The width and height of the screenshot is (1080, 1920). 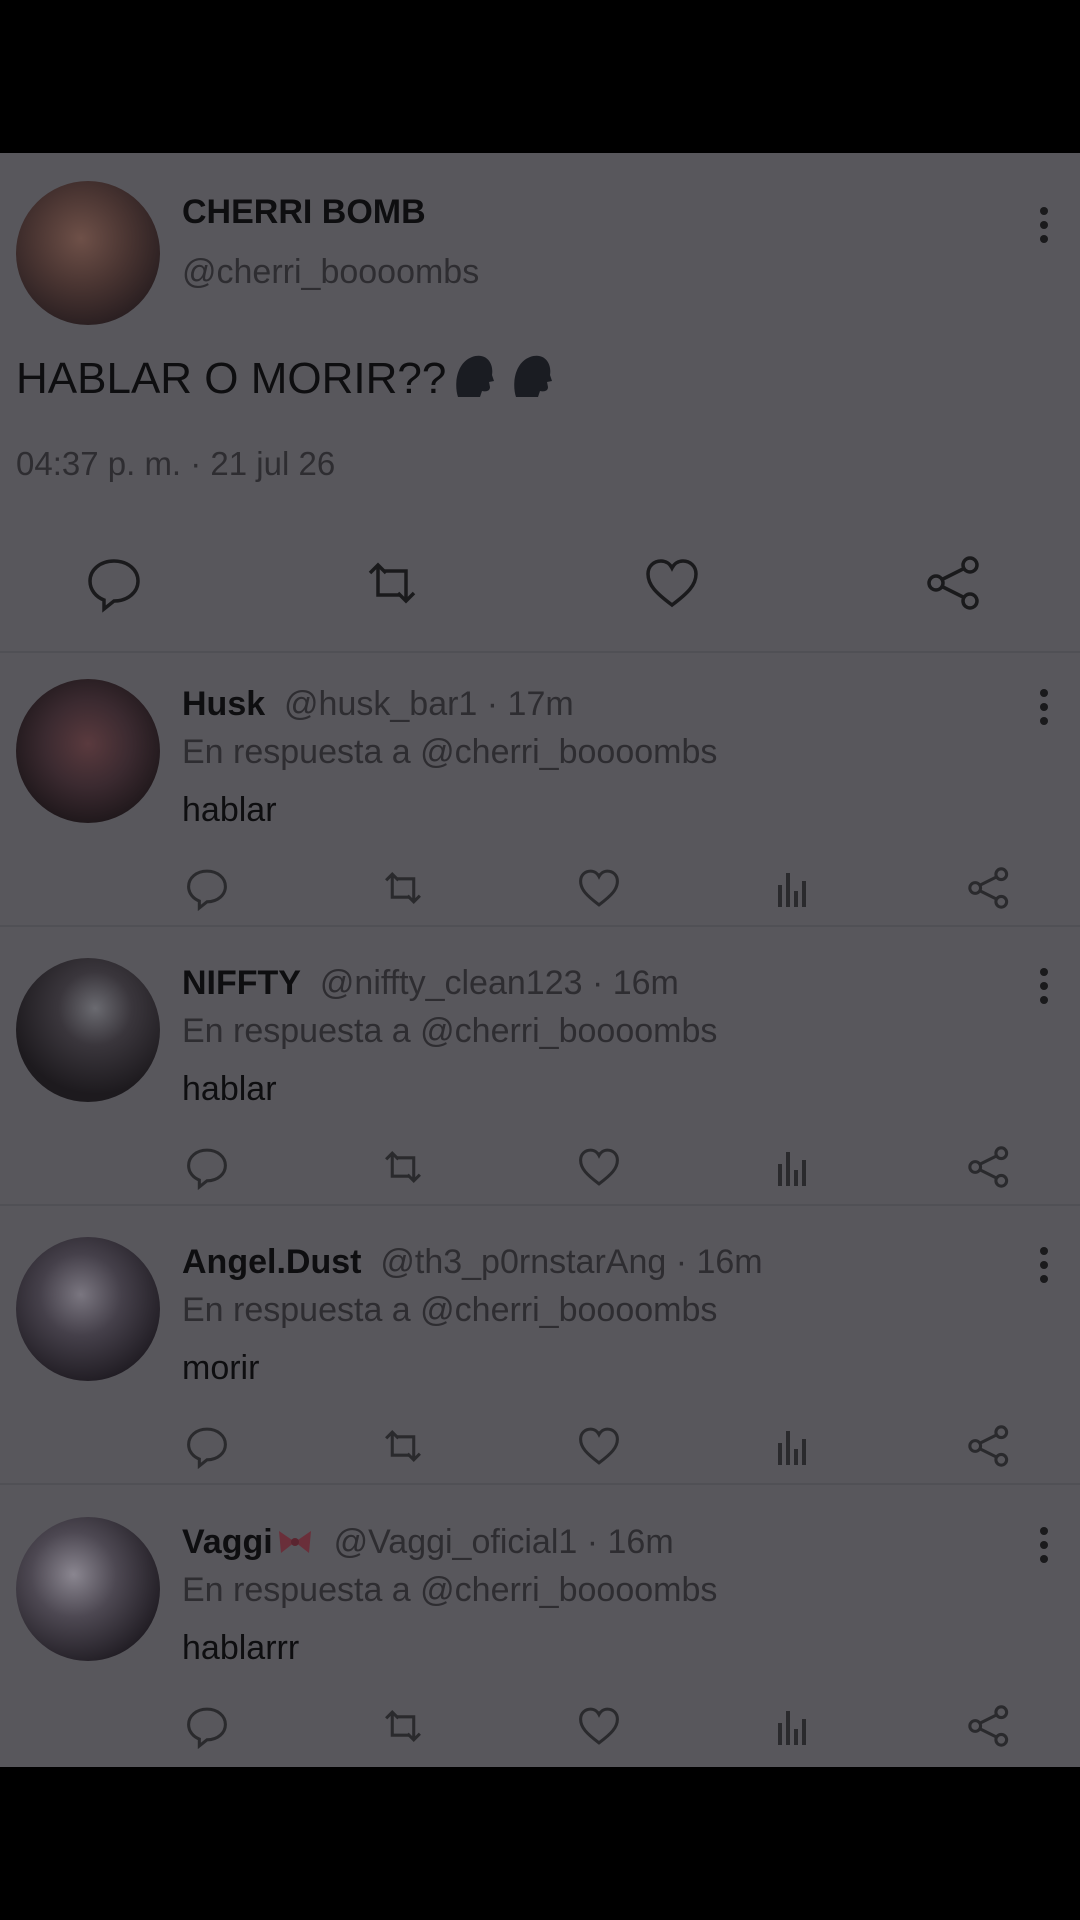 I want to click on reply-header: Husk @husk_bar1 · 17m, so click(x=378, y=704).